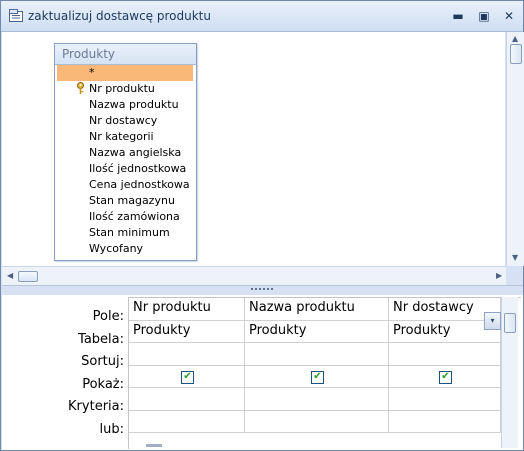 The width and height of the screenshot is (524, 451). I want to click on grid-horizontal-scroll-thumb, so click(154, 445).